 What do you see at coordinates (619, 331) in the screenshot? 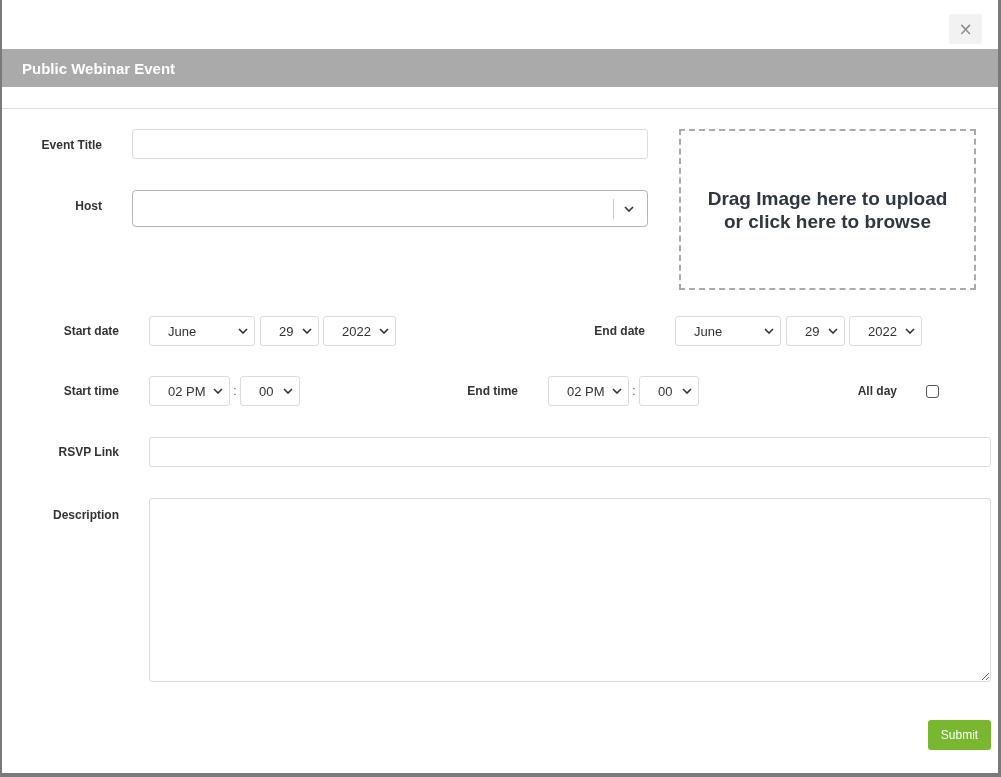
I see `field-label: End date` at bounding box center [619, 331].